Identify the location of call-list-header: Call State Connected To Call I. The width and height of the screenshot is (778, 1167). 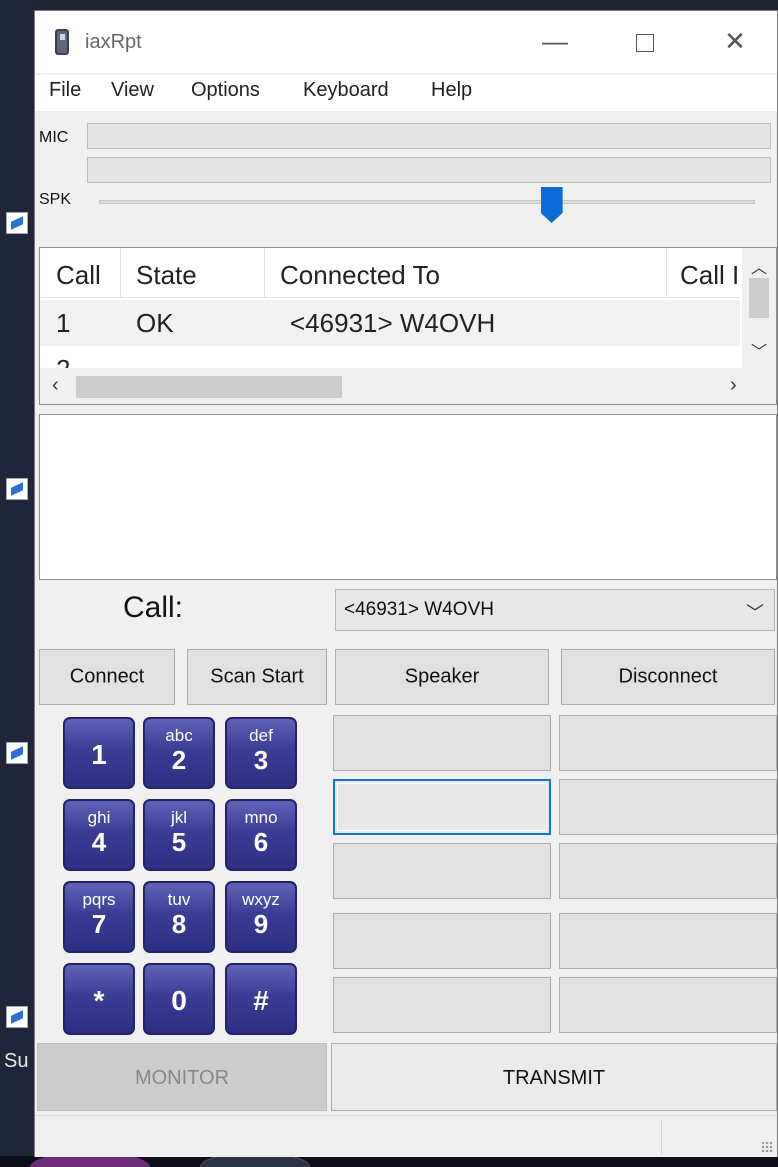
(390, 273).